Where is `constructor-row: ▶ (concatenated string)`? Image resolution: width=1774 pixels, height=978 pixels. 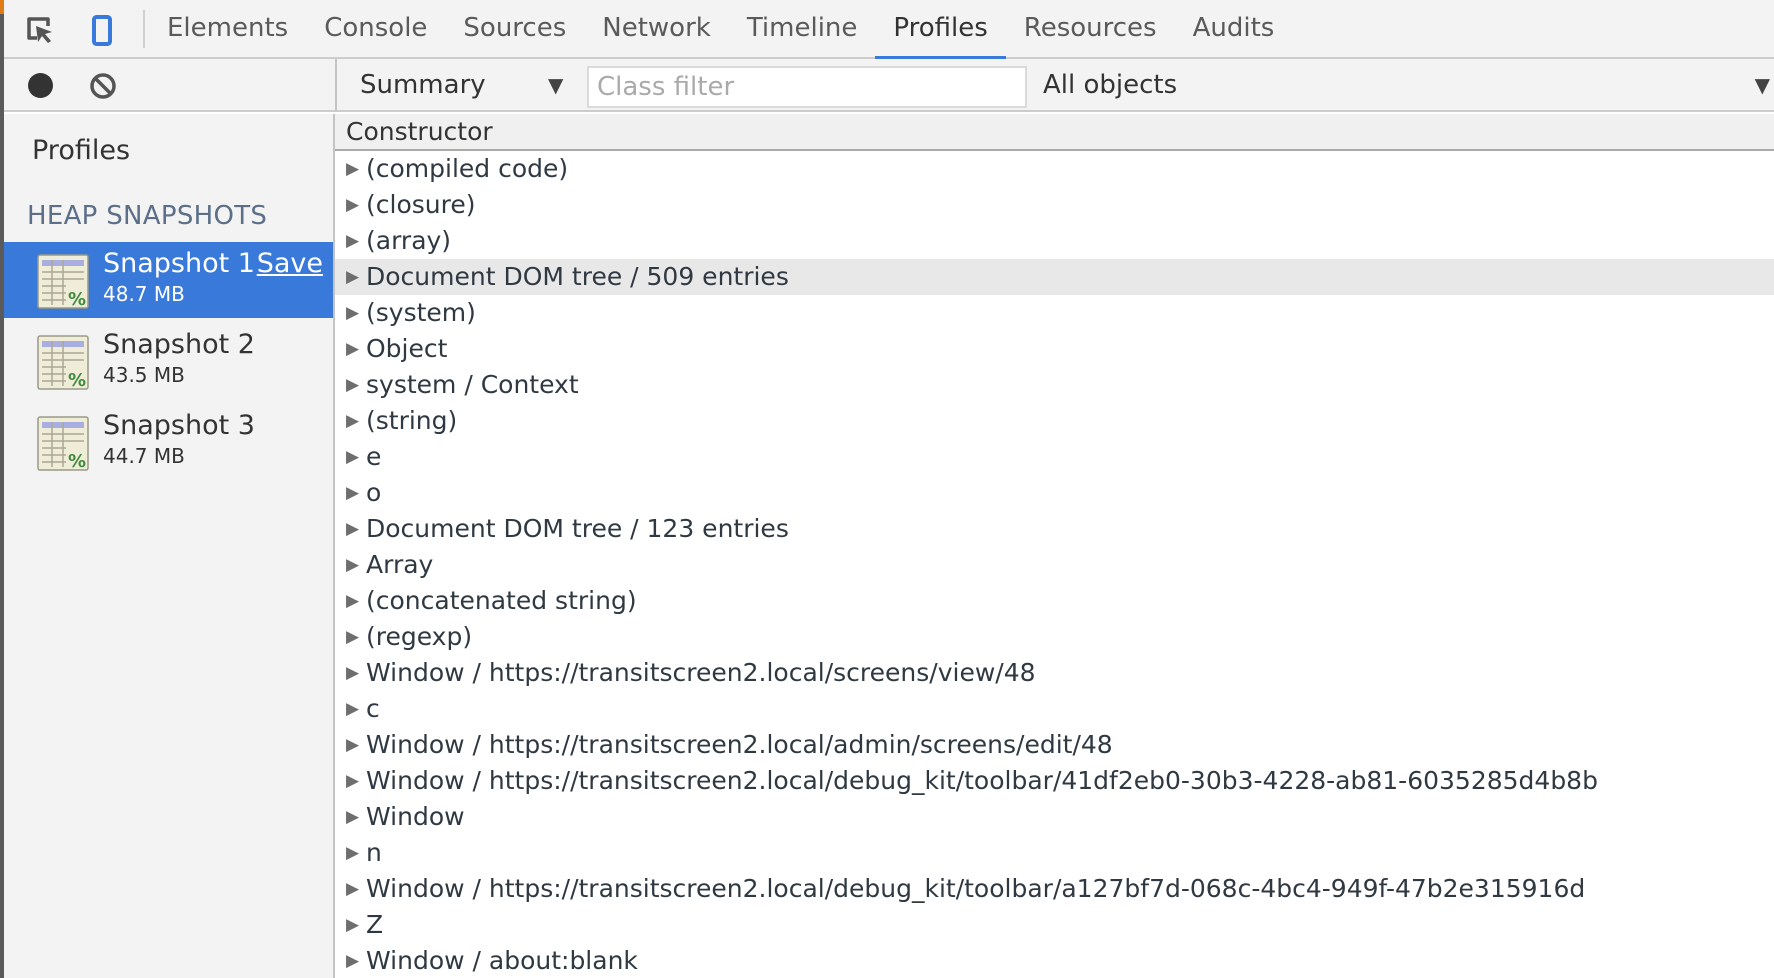 constructor-row: ▶ (concatenated string) is located at coordinates (1054, 601).